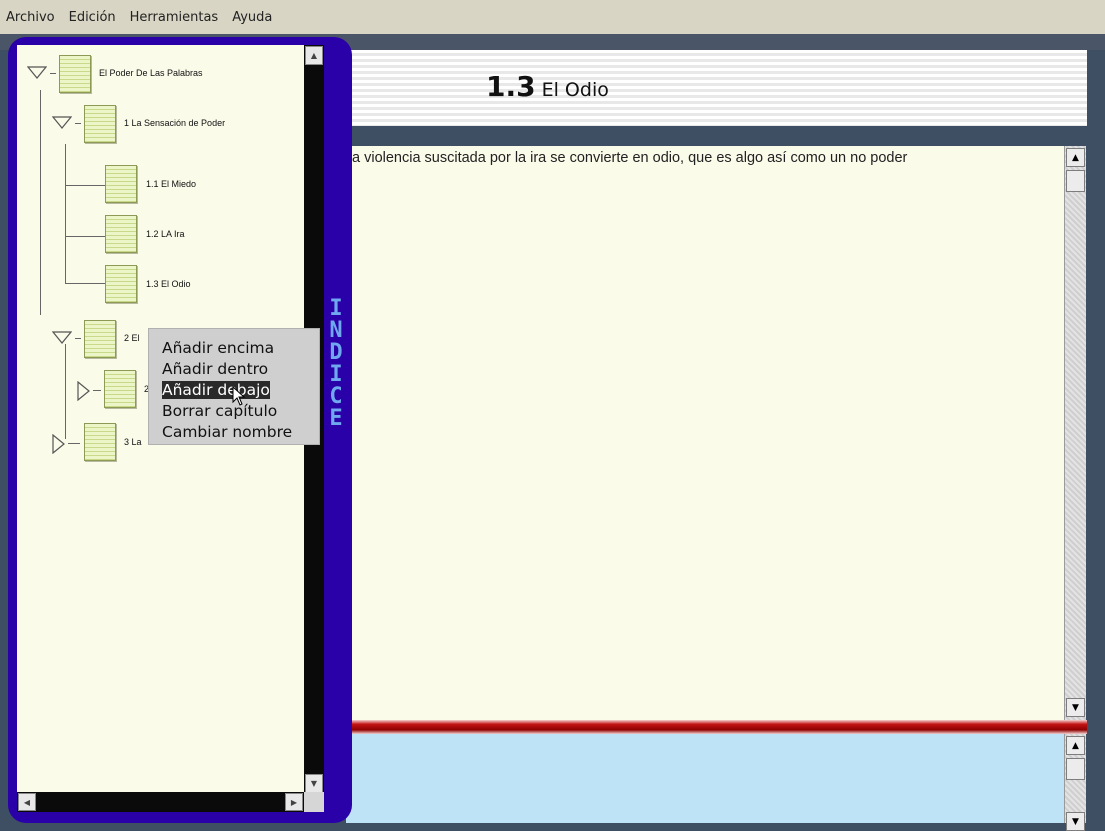 The height and width of the screenshot is (831, 1105). Describe the element at coordinates (151, 73) in the screenshot. I see `tree-label: El Poder De Las Palabras` at that location.